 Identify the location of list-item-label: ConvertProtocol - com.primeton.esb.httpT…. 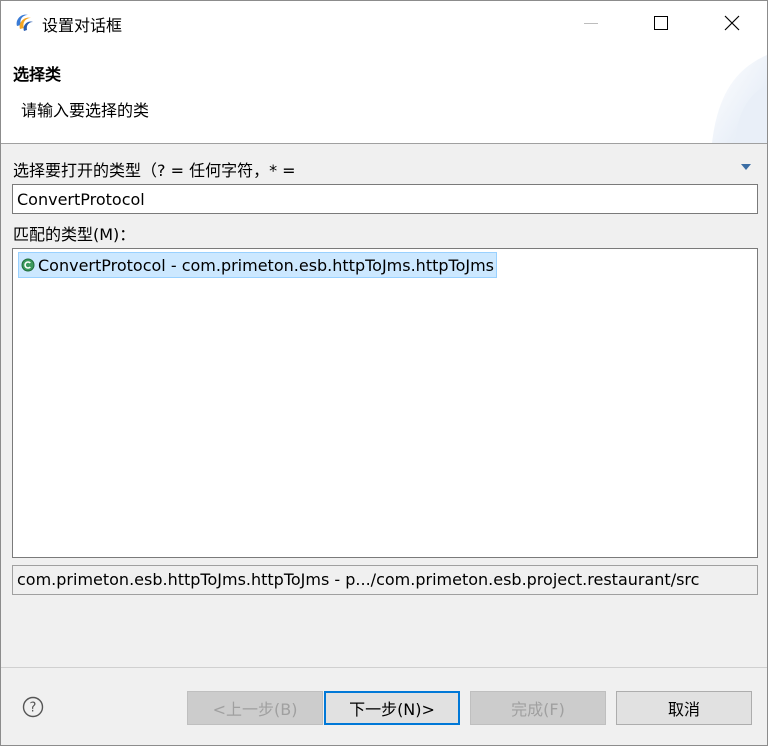
(266, 265).